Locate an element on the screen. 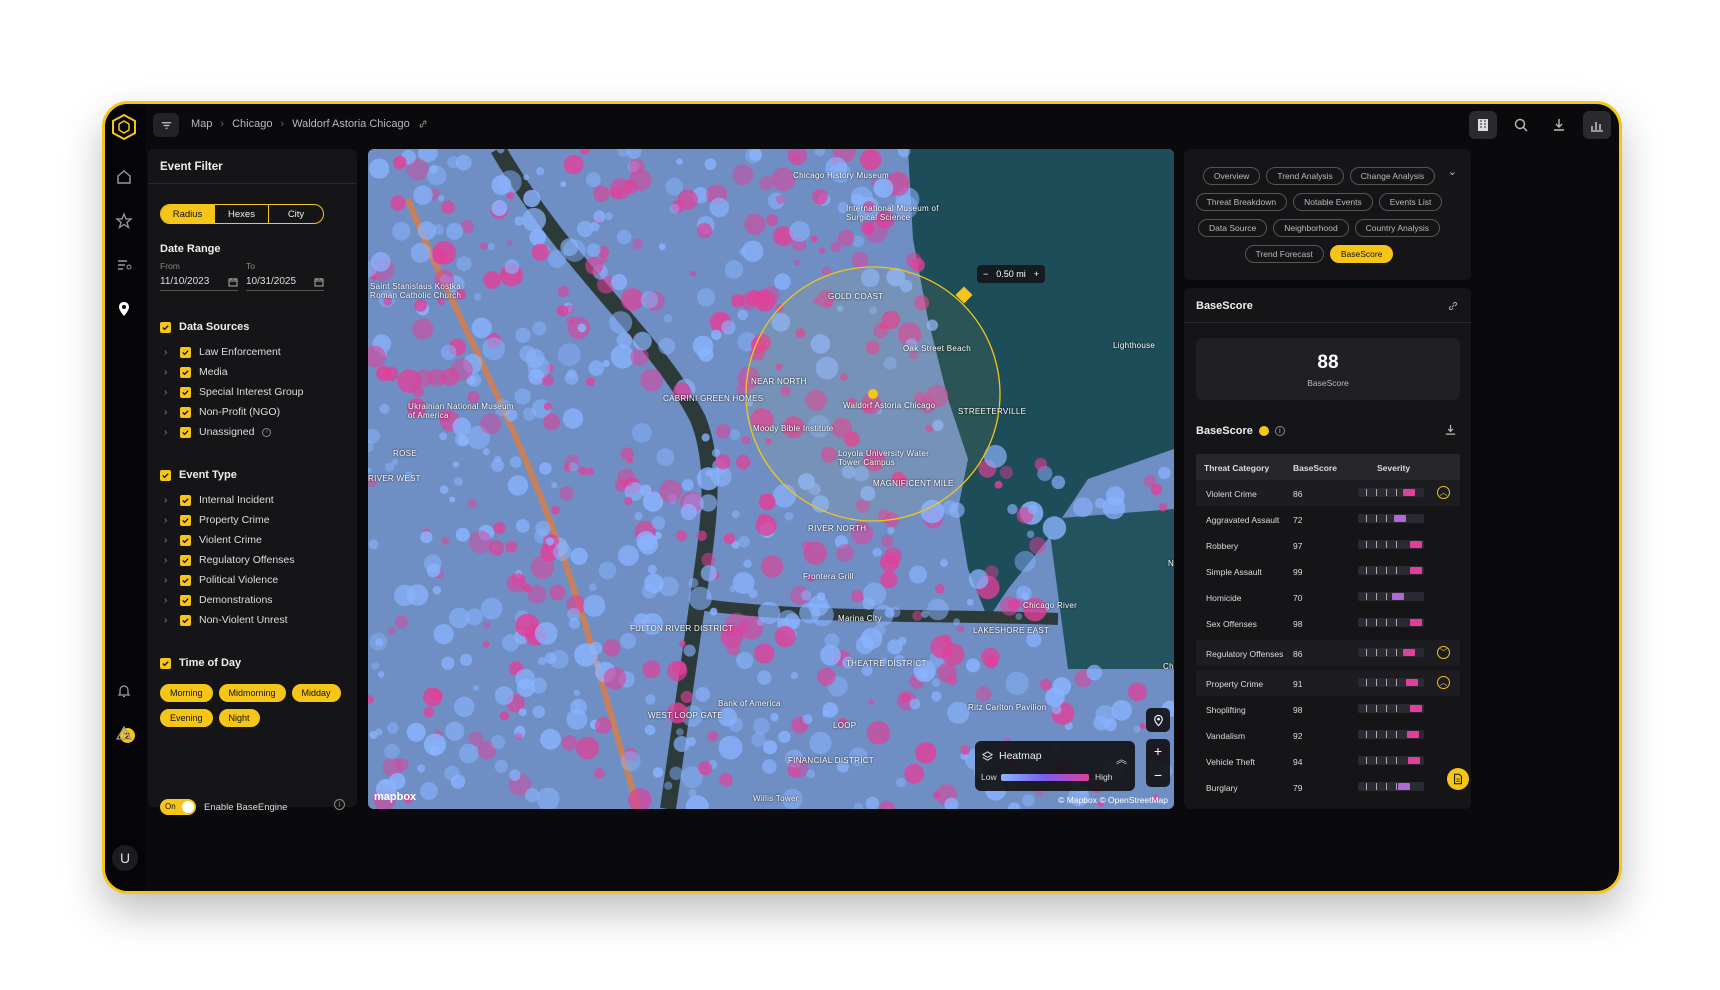 This screenshot has width=1720, height=990. mode-radius: Radius is located at coordinates (188, 214).